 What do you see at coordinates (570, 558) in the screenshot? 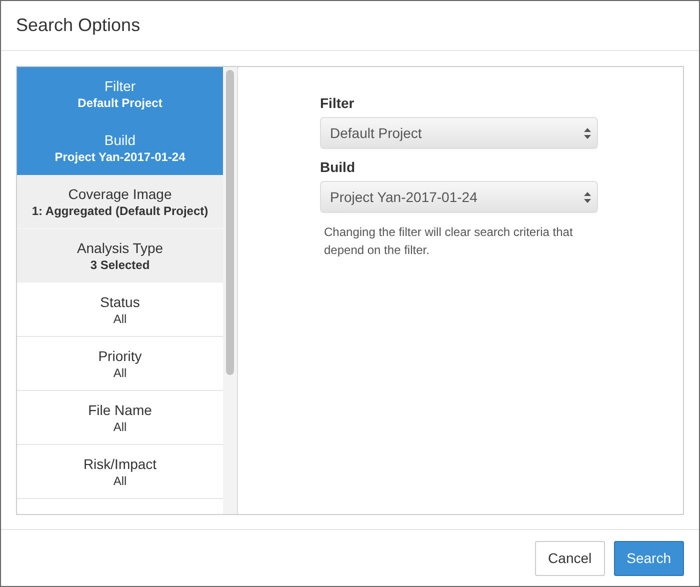
I see `cancel-button: Cancel` at bounding box center [570, 558].